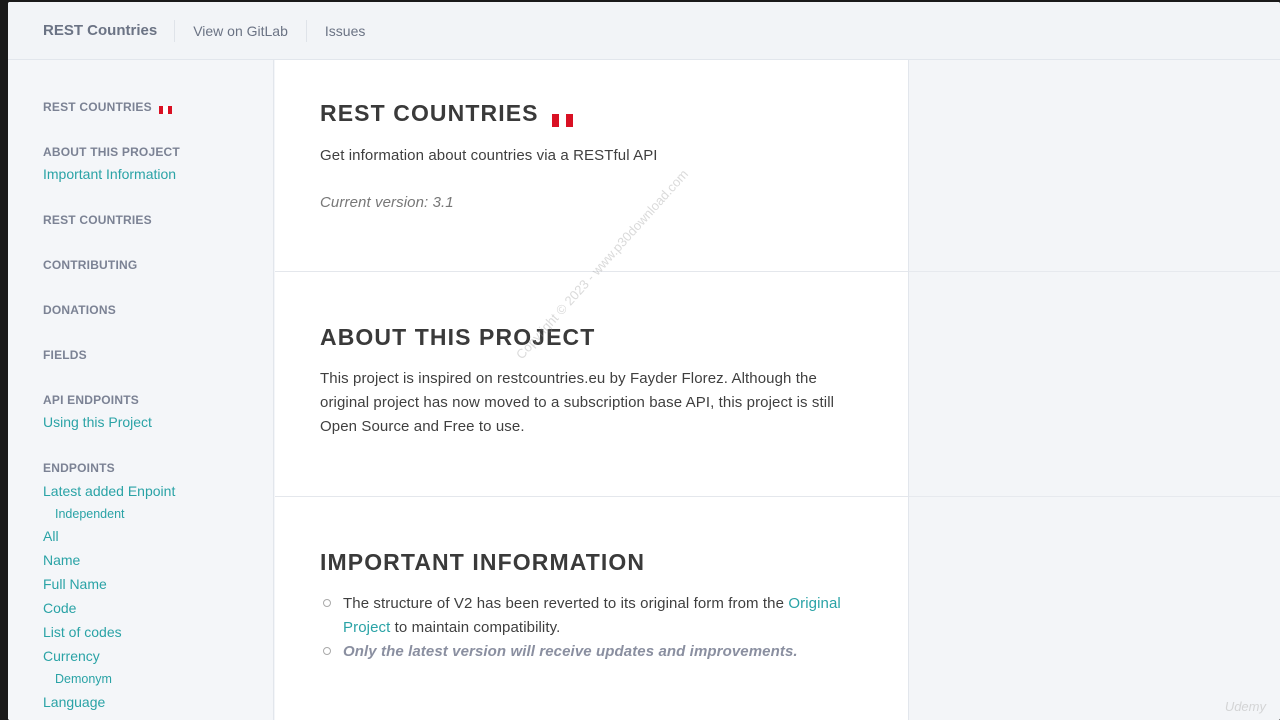 The height and width of the screenshot is (720, 1280). Describe the element at coordinates (79, 310) in the screenshot. I see `sidebar-heading-donations: DONATIONS` at that location.